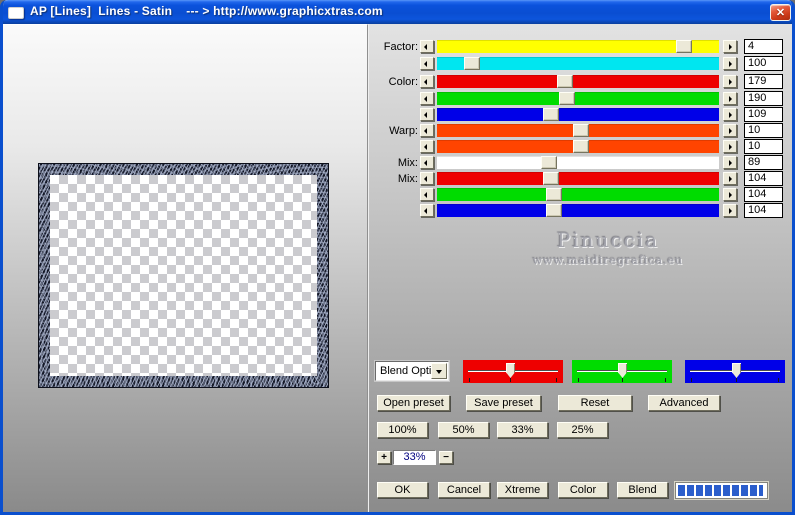  What do you see at coordinates (763, 81) in the screenshot?
I see `slider-value-box: 179` at bounding box center [763, 81].